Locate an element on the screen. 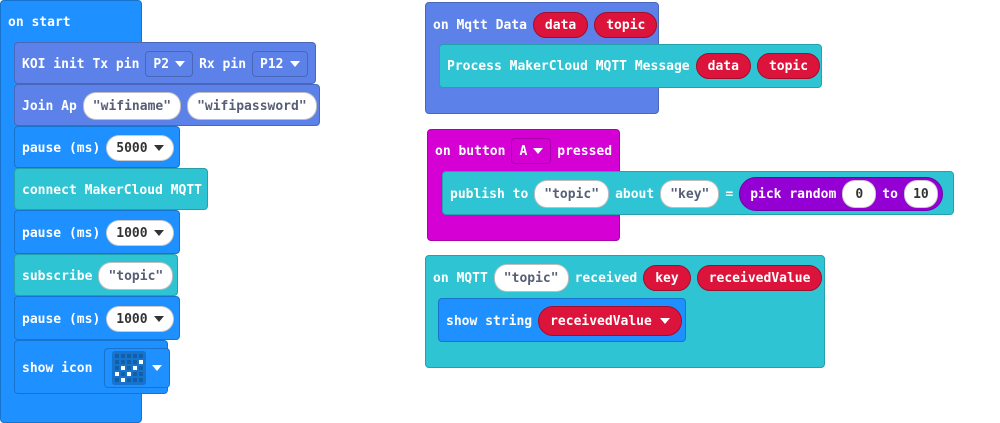 The width and height of the screenshot is (1000, 423). random-to-label: to is located at coordinates (890, 194).